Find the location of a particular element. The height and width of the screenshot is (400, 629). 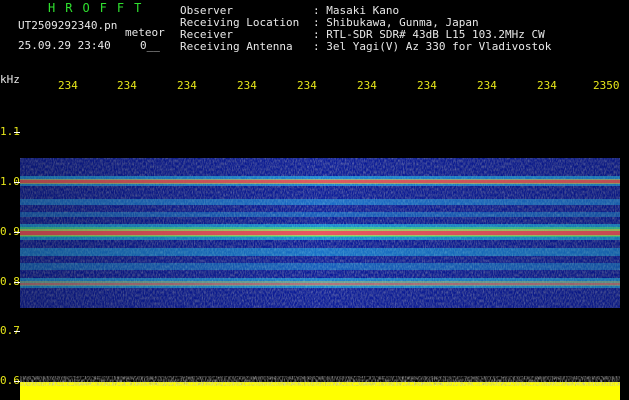

x-tick-7: 234 is located at coordinates (427, 85).